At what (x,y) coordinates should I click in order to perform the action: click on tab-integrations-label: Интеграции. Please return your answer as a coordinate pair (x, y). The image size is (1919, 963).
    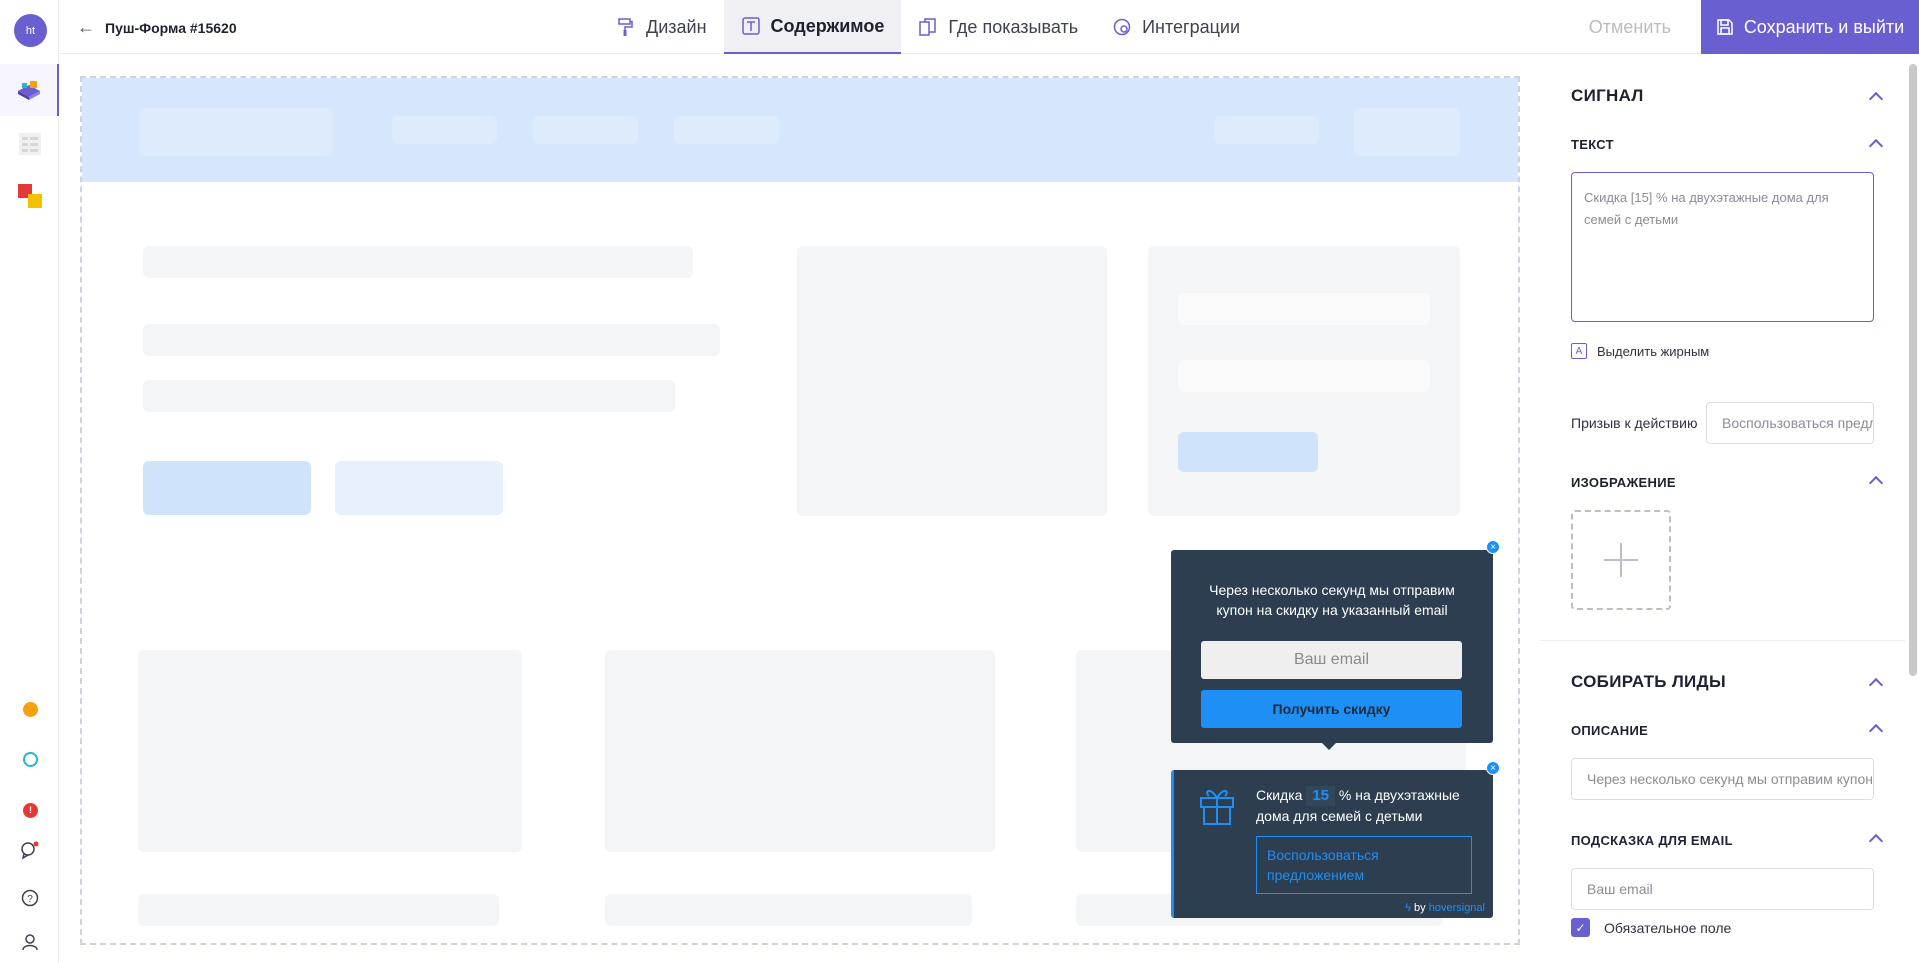
    Looking at the image, I should click on (1191, 26).